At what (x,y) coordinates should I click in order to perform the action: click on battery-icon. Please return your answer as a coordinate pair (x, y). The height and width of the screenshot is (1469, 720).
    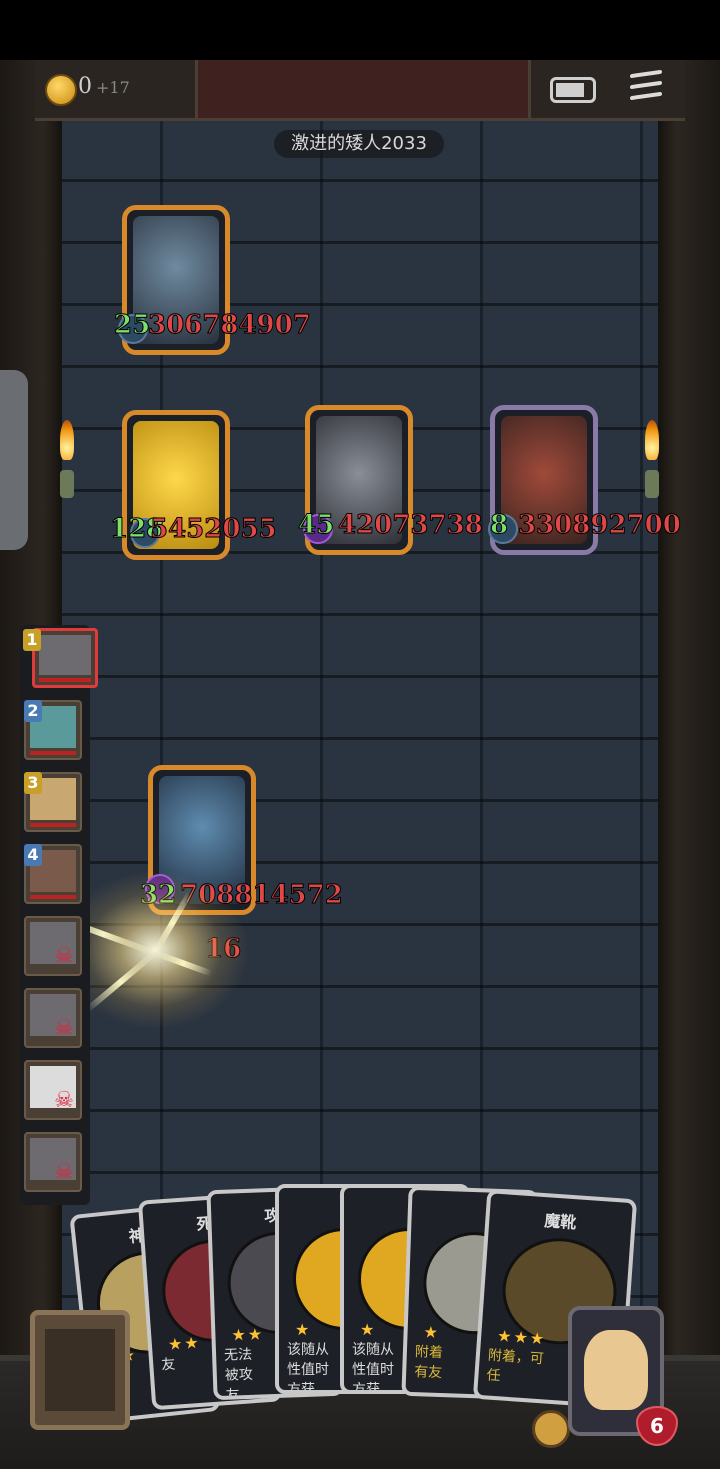
    Looking at the image, I should click on (573, 90).